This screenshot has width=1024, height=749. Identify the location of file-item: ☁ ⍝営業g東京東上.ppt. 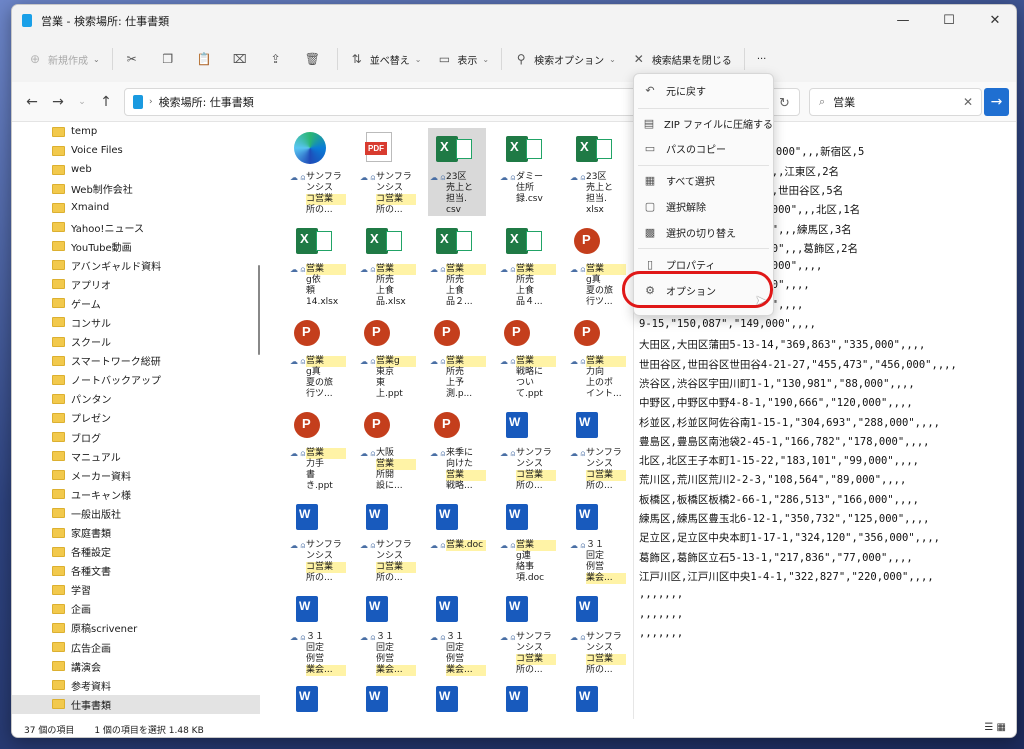
(387, 356).